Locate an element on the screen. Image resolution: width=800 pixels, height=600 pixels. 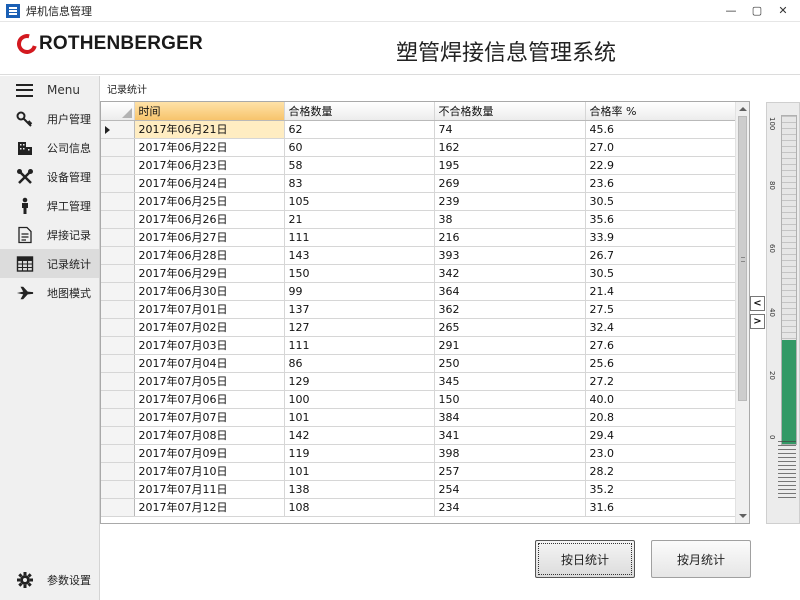
cell-unqualified: 195 is located at coordinates (510, 165).